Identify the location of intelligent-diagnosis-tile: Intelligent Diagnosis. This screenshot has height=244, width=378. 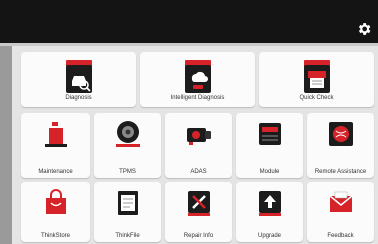
(197, 79).